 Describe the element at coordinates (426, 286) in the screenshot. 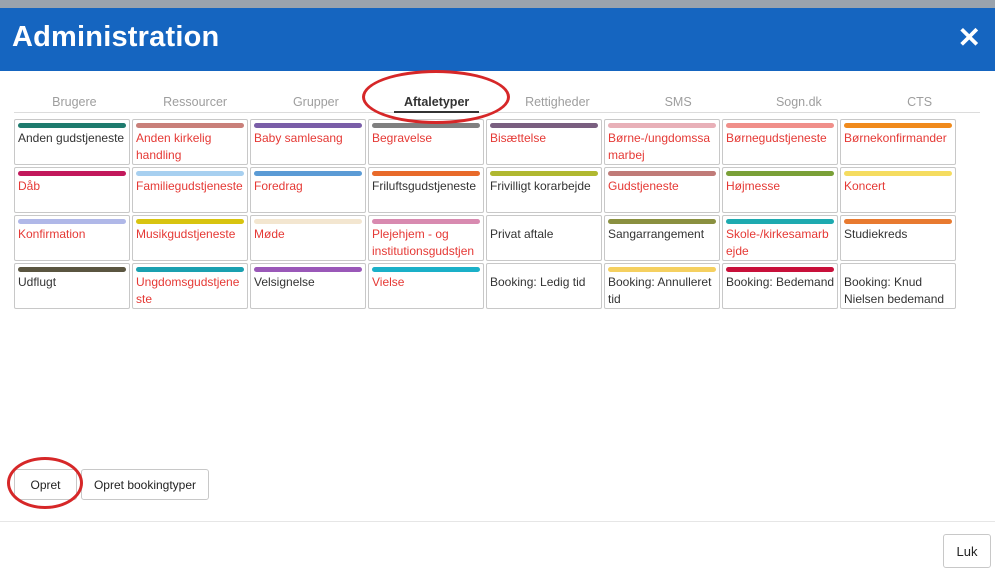

I see `appointment-type-card: Vielse` at that location.